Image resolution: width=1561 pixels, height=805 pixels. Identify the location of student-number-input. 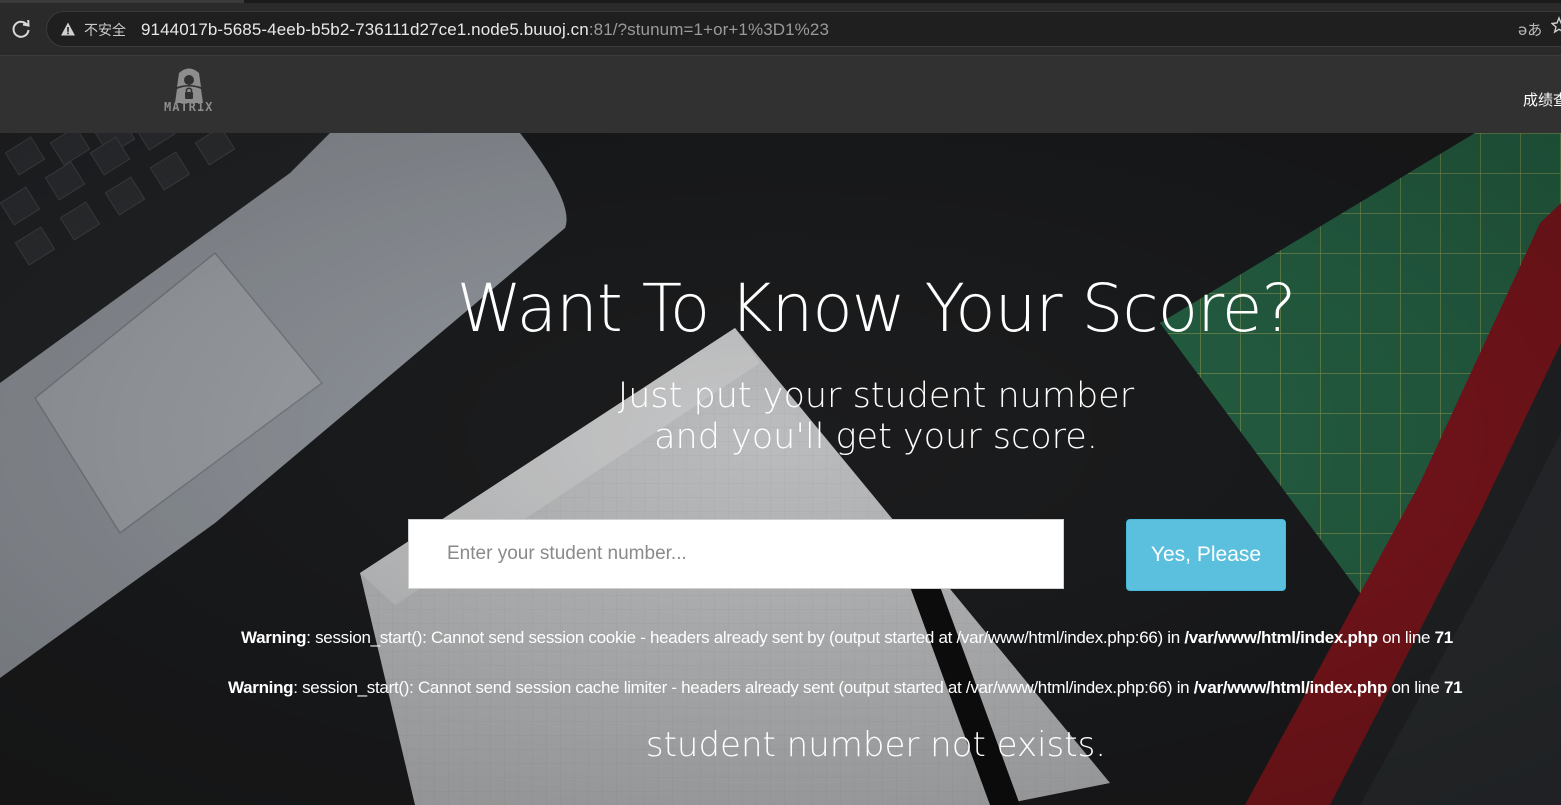
(736, 554).